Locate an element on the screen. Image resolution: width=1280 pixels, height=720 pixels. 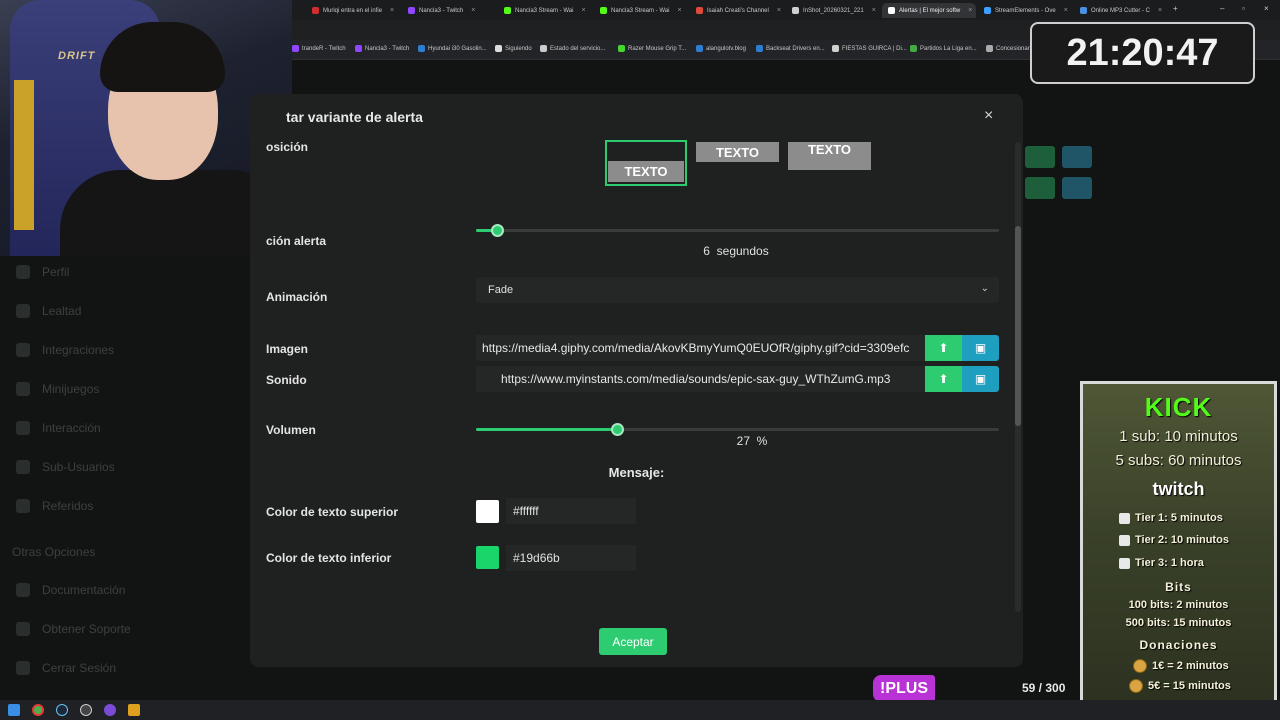
animation-select: Fade ⌄ is located at coordinates (737, 290).